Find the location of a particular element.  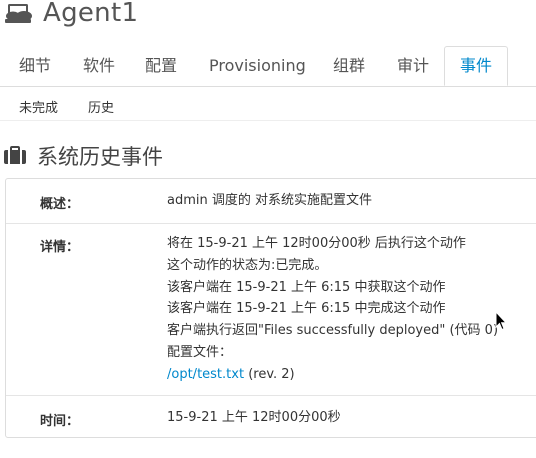

summary-value: admin 调度的 对系统实施配置文件 is located at coordinates (269, 200).